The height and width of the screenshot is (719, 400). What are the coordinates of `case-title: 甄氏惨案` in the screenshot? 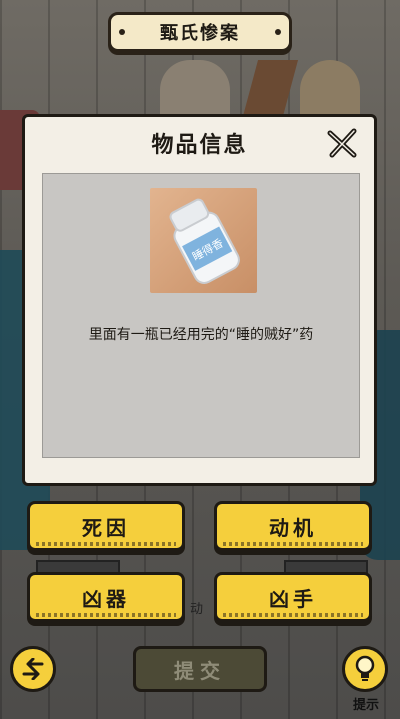 It's located at (200, 33).